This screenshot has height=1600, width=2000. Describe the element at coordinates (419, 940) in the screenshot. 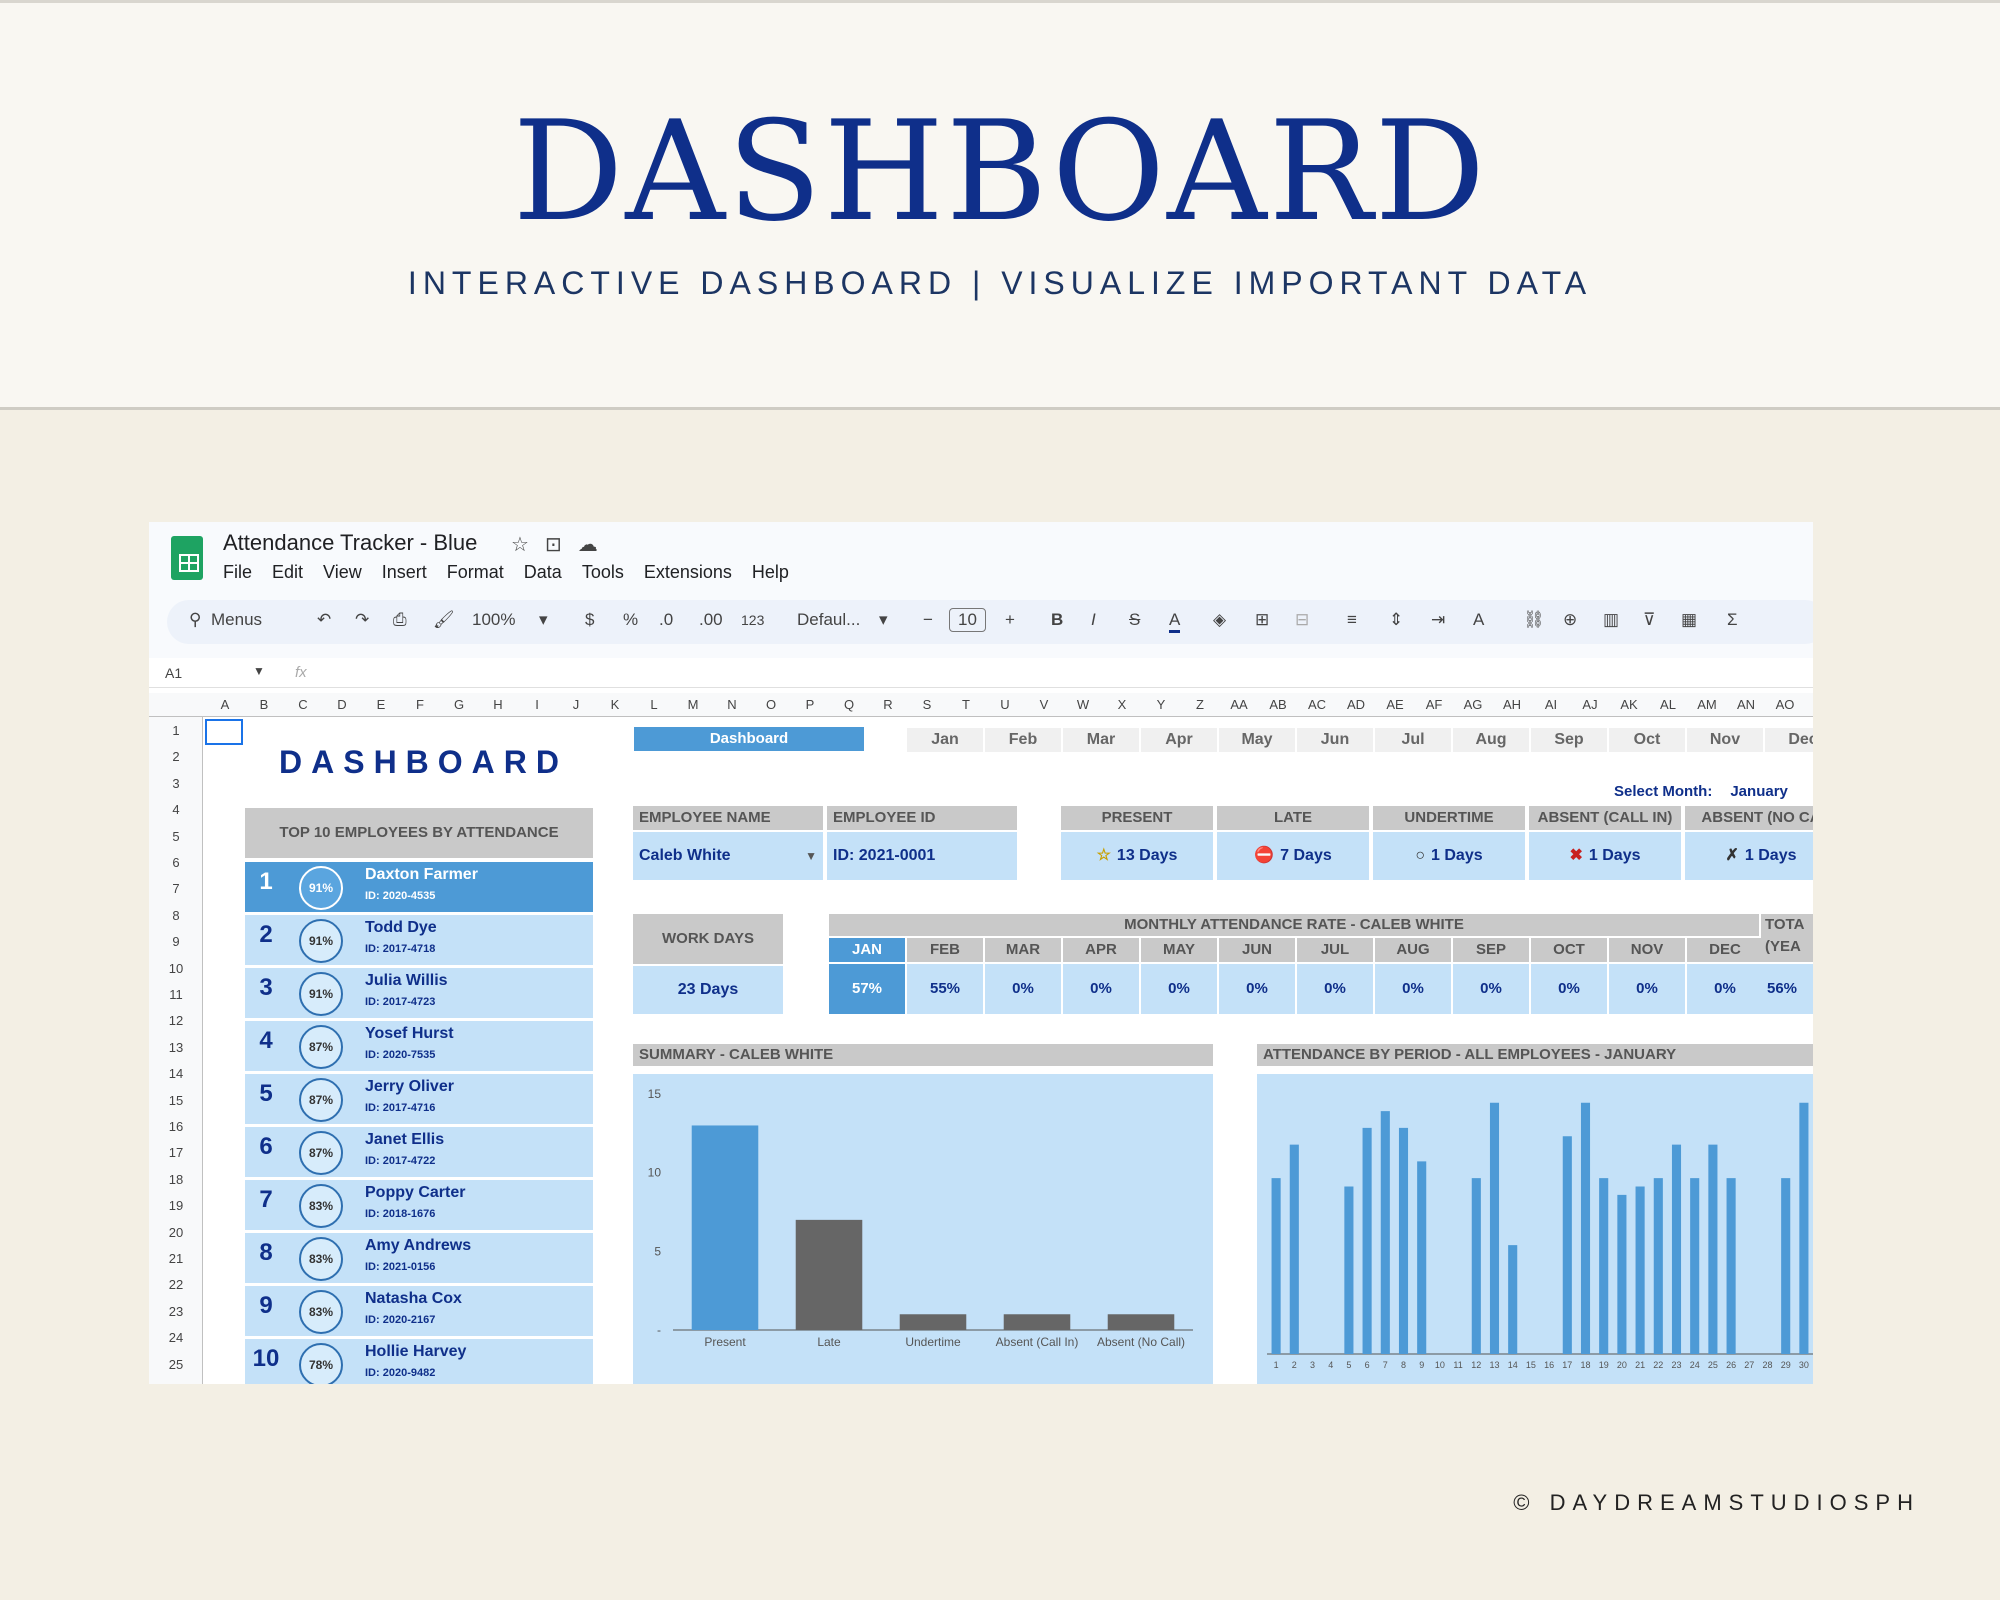

I see `employee-row: 2 91% Todd Dye ID: 2017-4718` at that location.